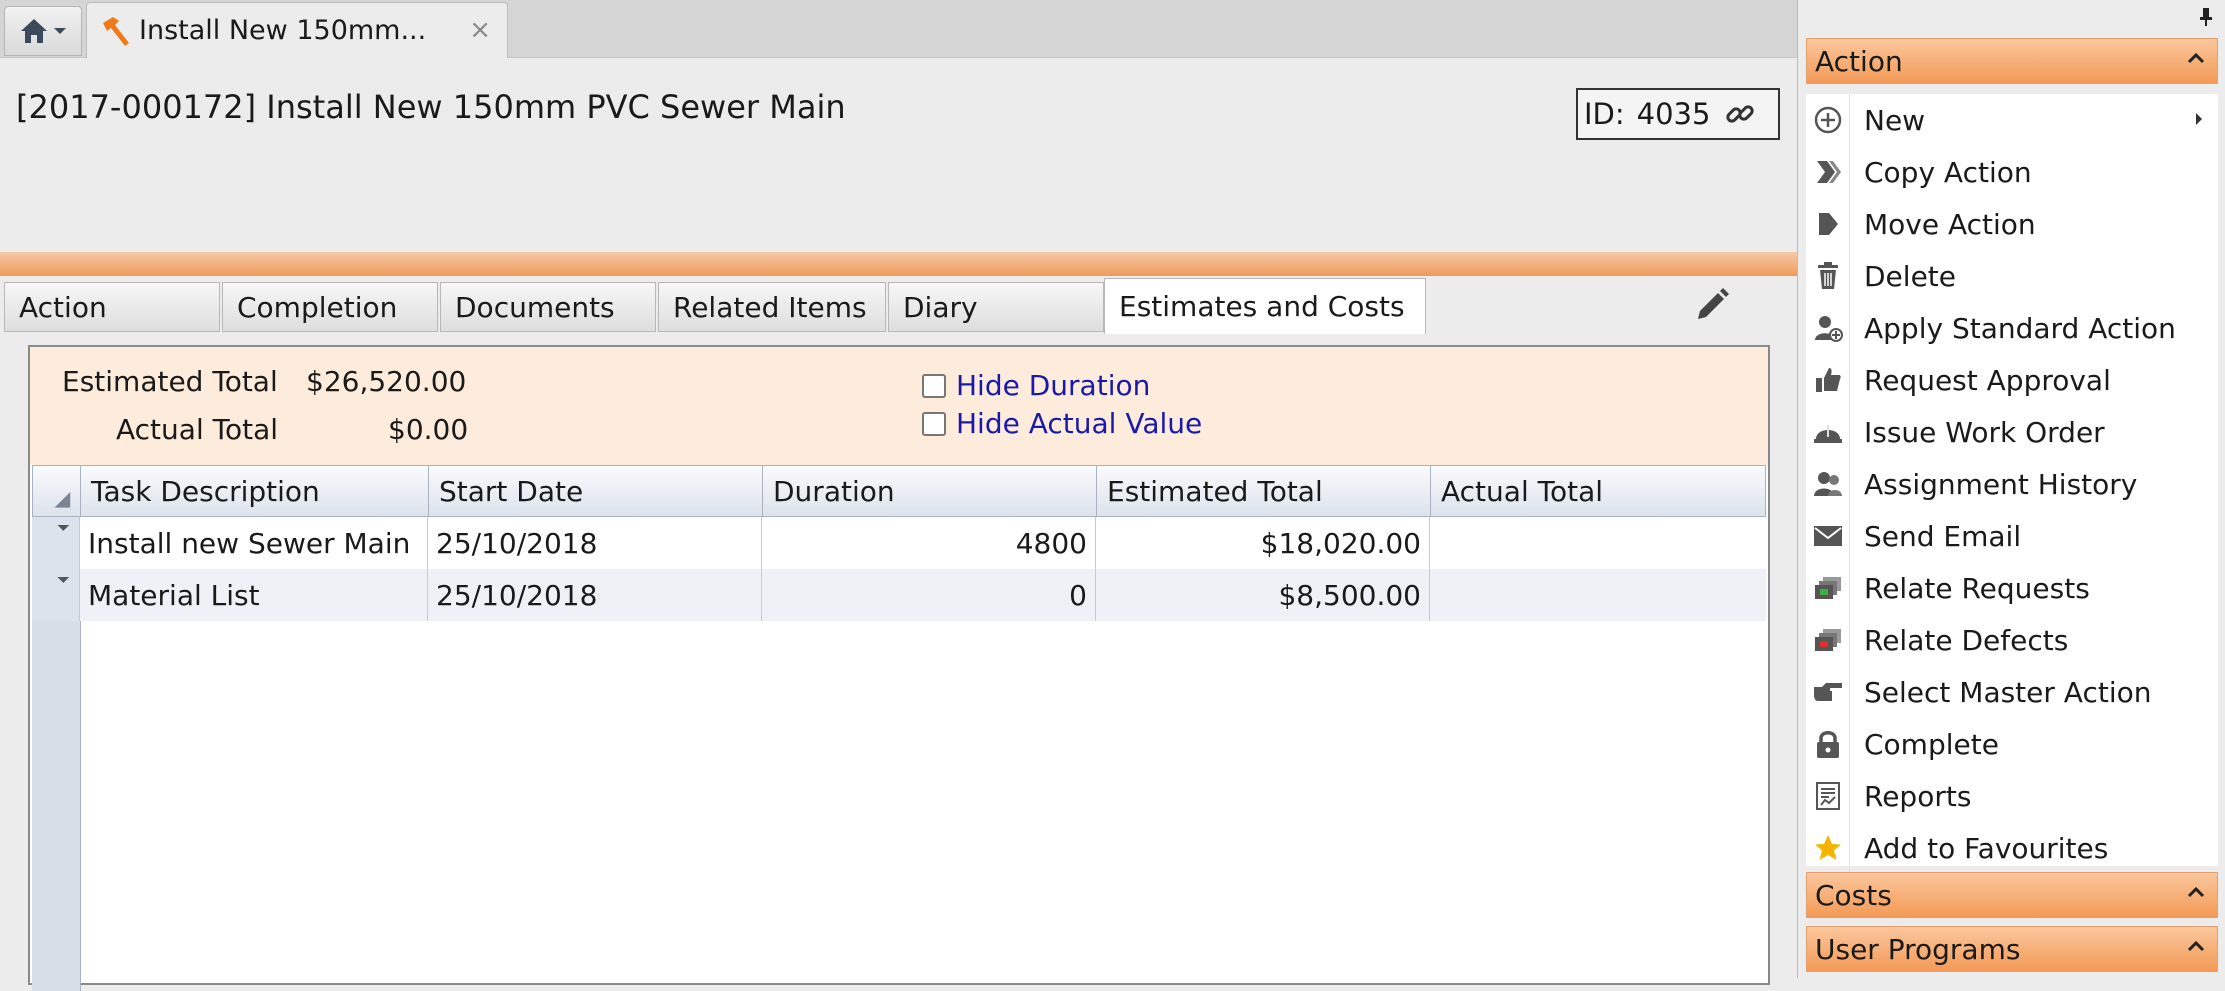 Image resolution: width=2225 pixels, height=991 pixels. I want to click on actual-total-value: $0.00, so click(428, 429).